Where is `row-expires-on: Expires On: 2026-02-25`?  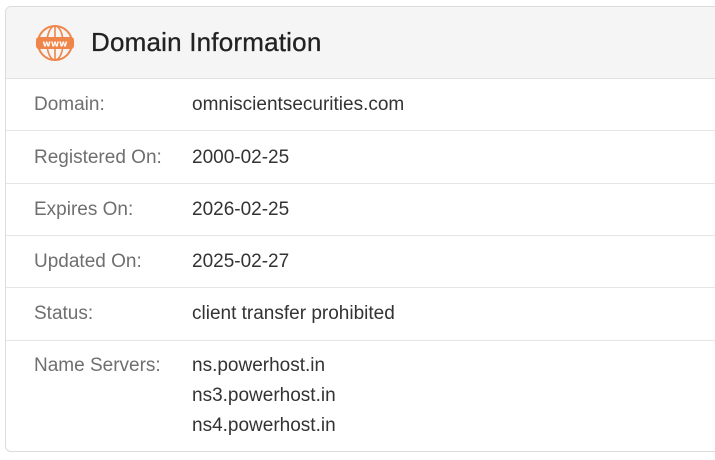
row-expires-on: Expires On: 2026-02-25 is located at coordinates (360, 210).